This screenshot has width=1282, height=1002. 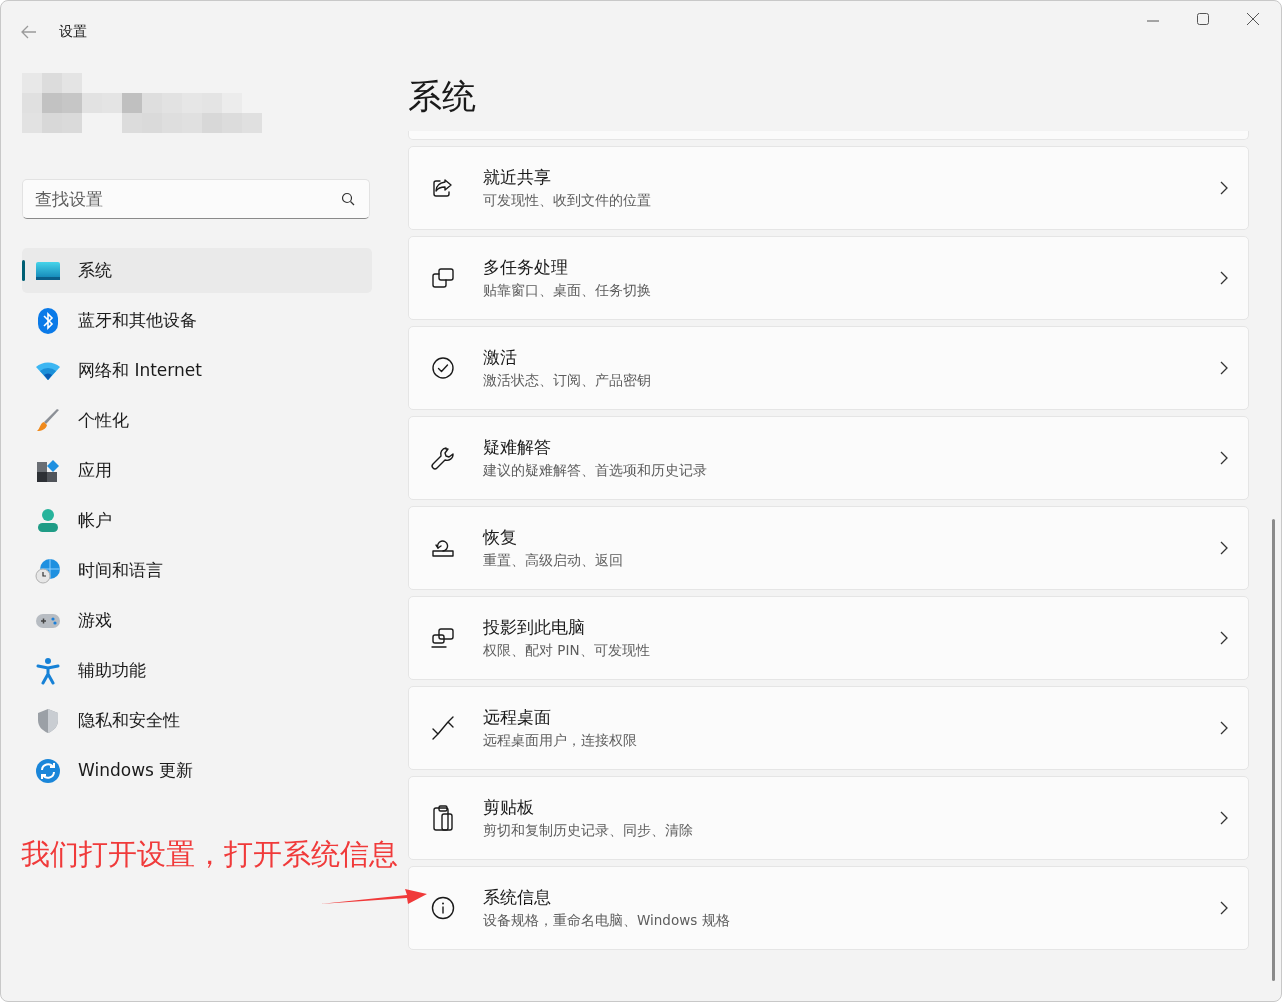 I want to click on setting-description: 设备规格，重命名电脑、Windows 规格, so click(x=606, y=921).